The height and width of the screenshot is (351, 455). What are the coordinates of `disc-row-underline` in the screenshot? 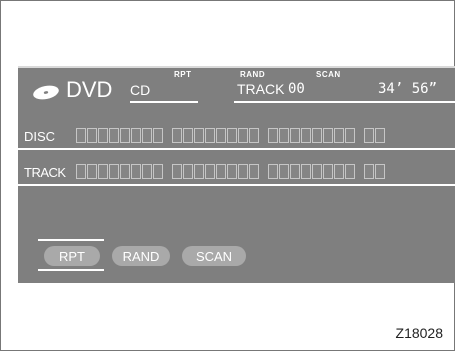 It's located at (236, 149).